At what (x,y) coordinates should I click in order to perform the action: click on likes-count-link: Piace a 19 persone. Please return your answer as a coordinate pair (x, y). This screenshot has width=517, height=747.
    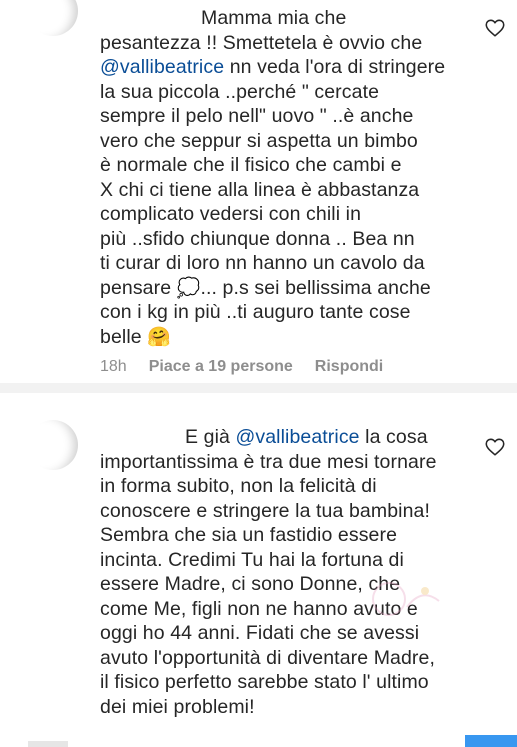
    Looking at the image, I should click on (221, 367).